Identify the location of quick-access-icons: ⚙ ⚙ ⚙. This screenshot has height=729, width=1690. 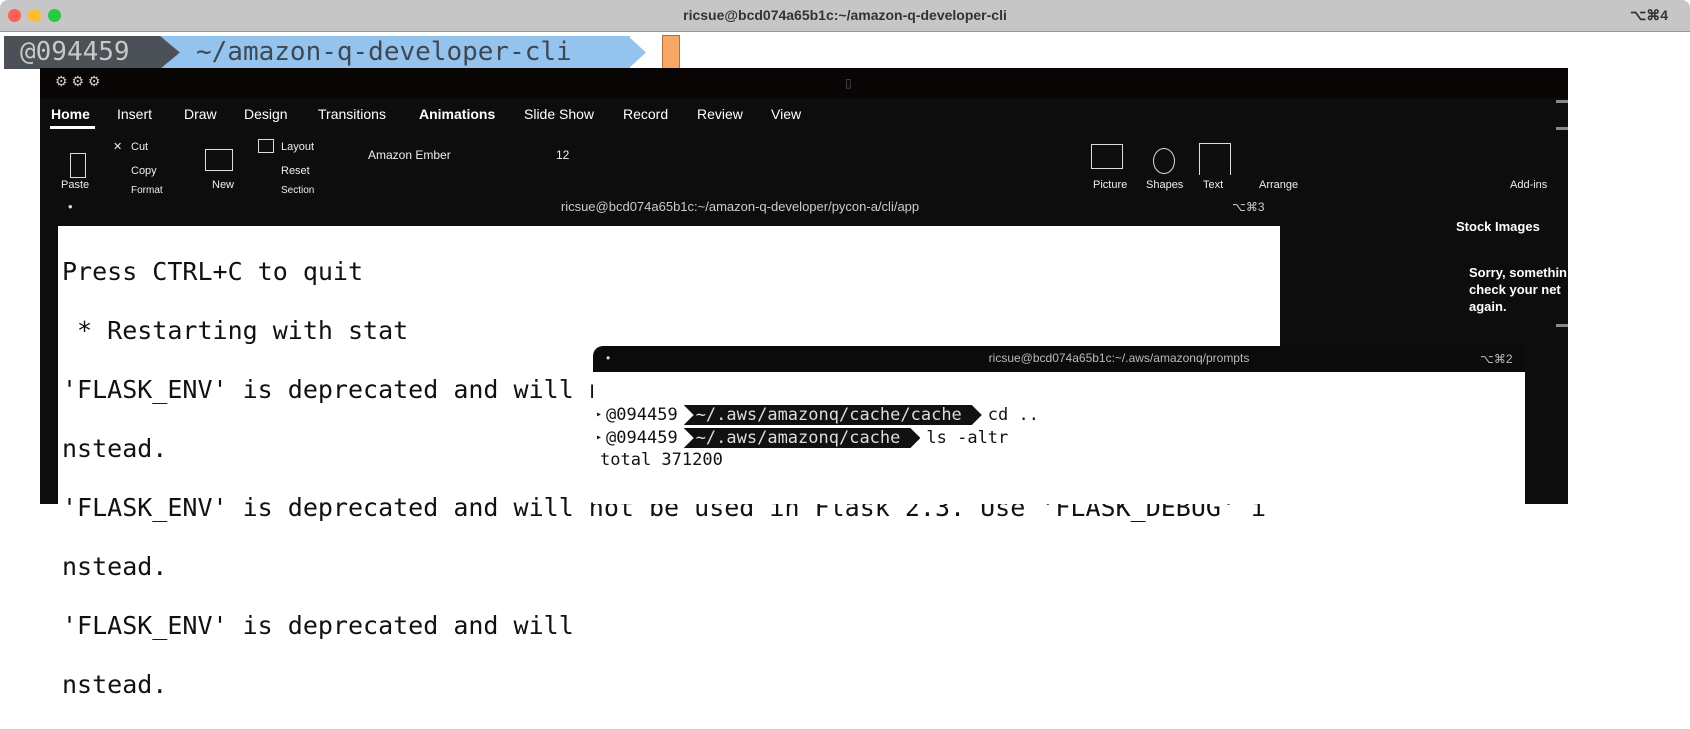
(78, 81).